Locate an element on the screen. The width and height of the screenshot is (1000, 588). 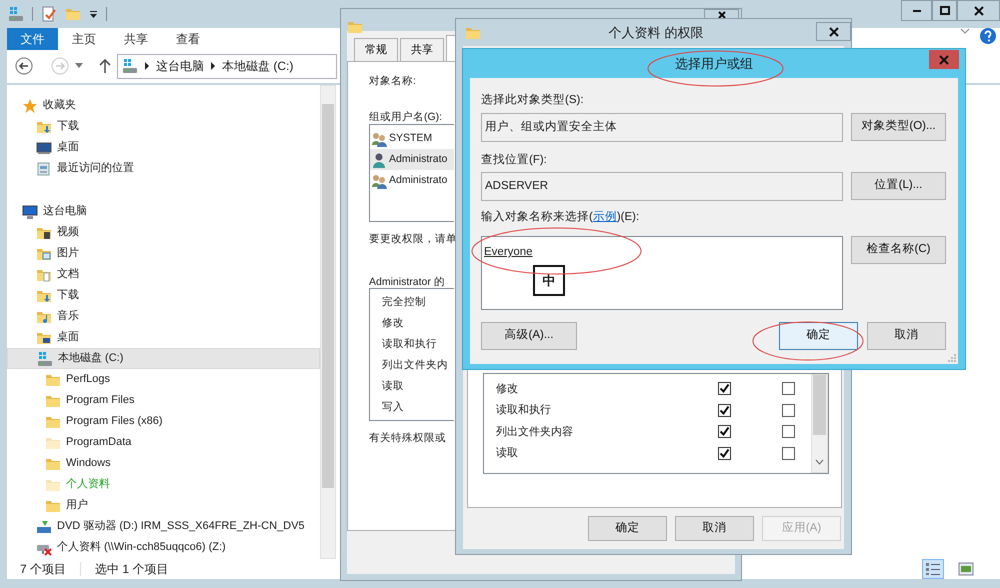
selection-count: 选中 1 个项目 is located at coordinates (131, 569).